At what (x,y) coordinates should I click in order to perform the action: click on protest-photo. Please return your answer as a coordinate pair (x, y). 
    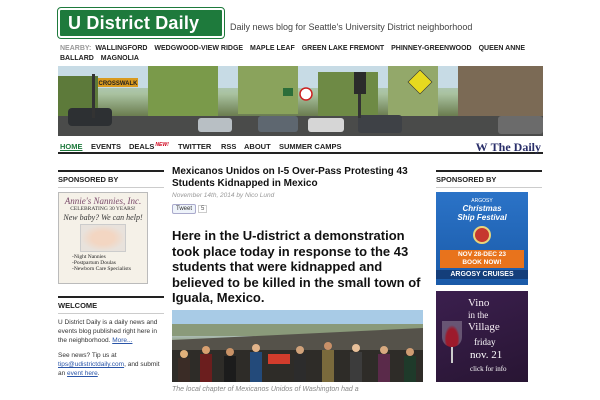
    Looking at the image, I should click on (297, 345).